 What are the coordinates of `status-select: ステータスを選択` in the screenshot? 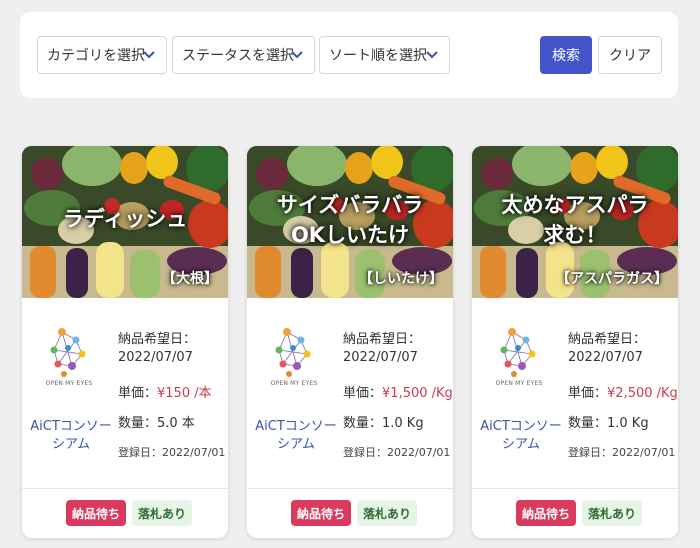 It's located at (243, 55).